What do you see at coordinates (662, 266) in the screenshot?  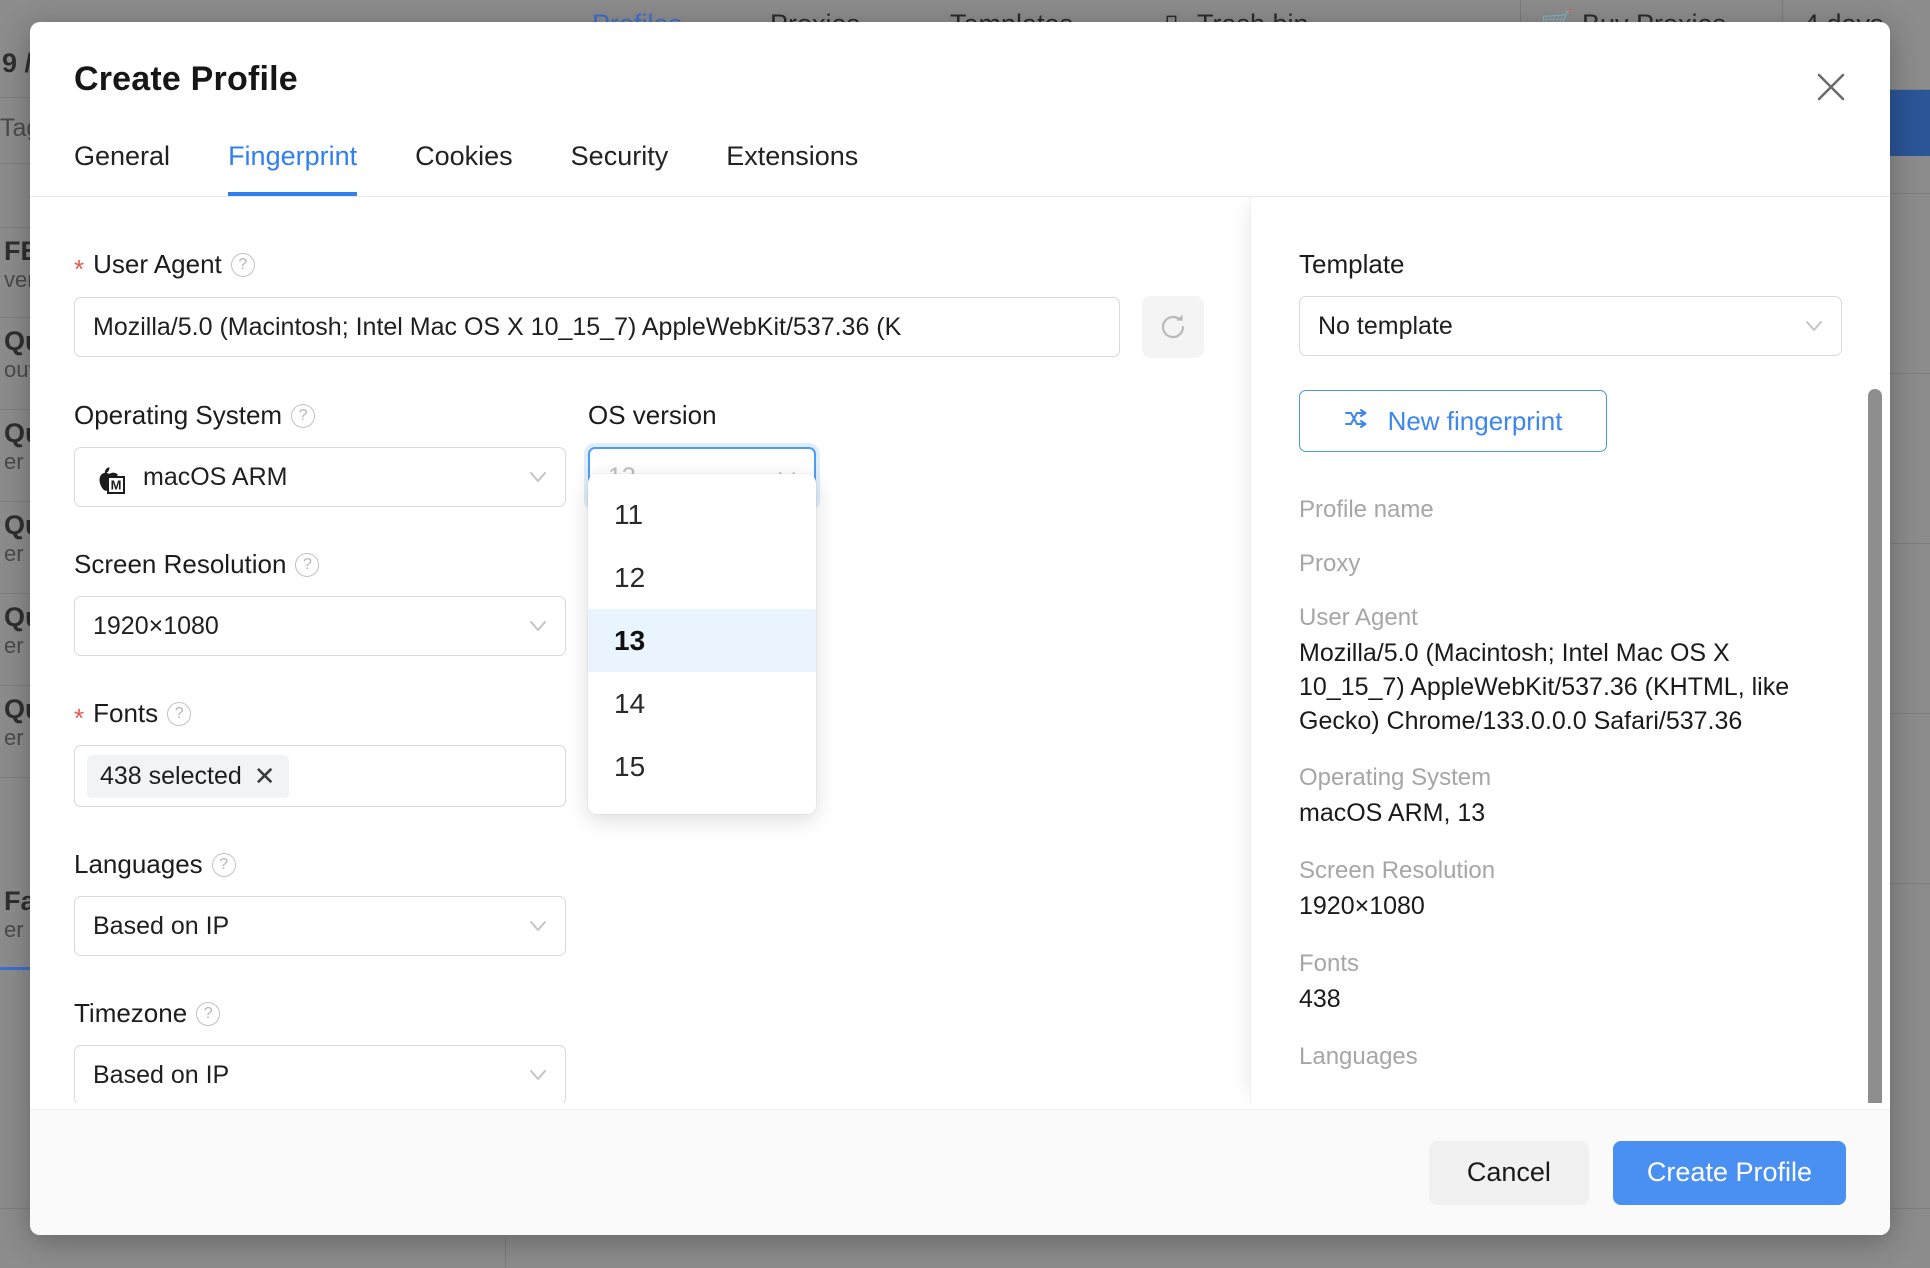 I see `user-agent-label-row: * User Agent ?` at bounding box center [662, 266].